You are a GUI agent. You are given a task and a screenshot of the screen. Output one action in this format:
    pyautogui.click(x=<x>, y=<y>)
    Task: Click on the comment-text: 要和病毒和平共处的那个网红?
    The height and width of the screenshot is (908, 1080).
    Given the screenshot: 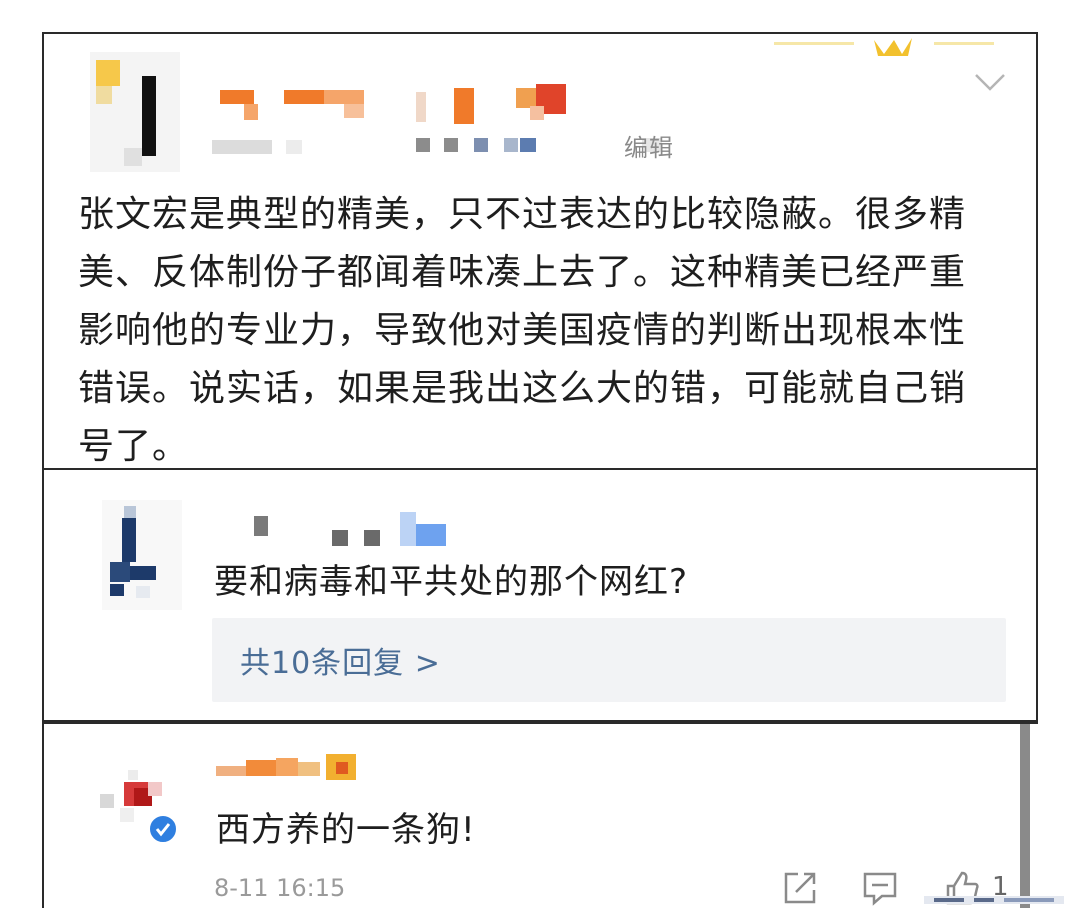 What is the action you would take?
    pyautogui.click(x=451, y=582)
    